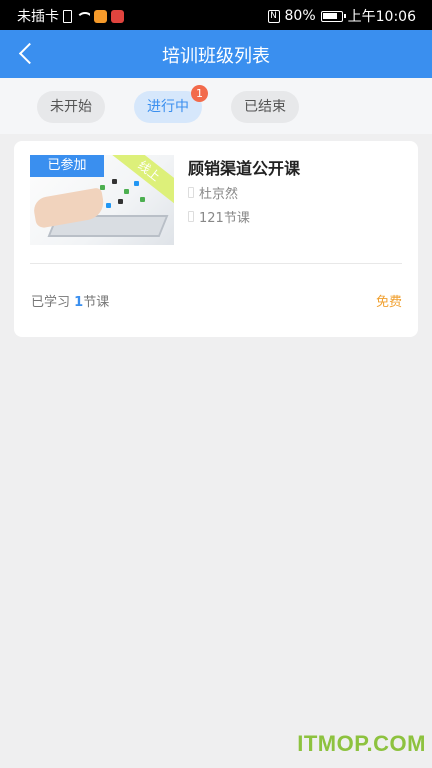  What do you see at coordinates (51, 302) in the screenshot?
I see `progress-prefix: 已学习` at bounding box center [51, 302].